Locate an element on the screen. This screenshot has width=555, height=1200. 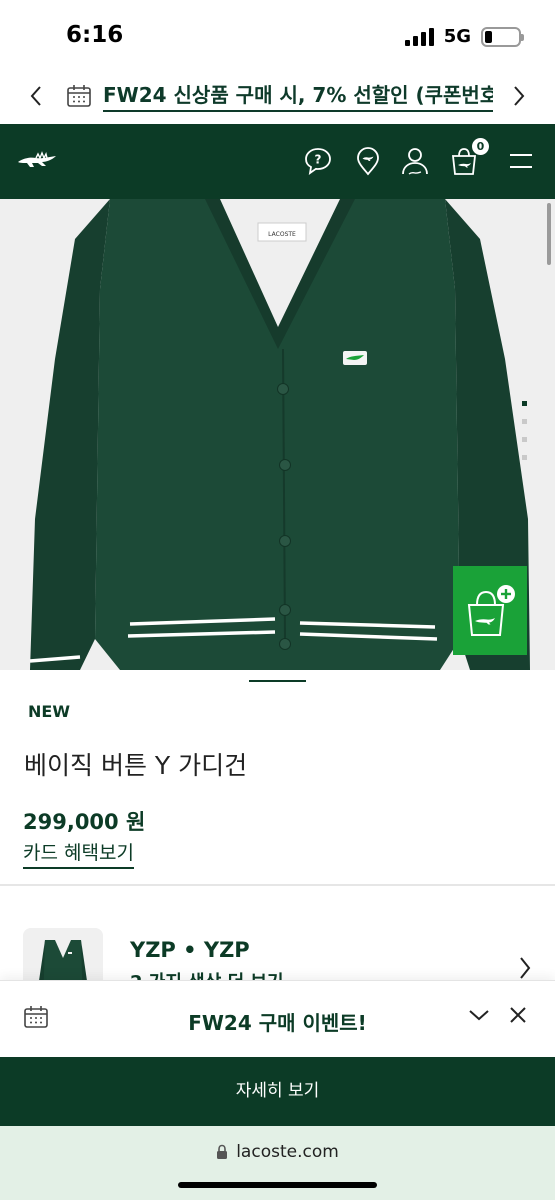
promo-banner: FW24 신상품 구매 시, 7% 선할인 (쿠폰번호 is located at coordinates (277, 96).